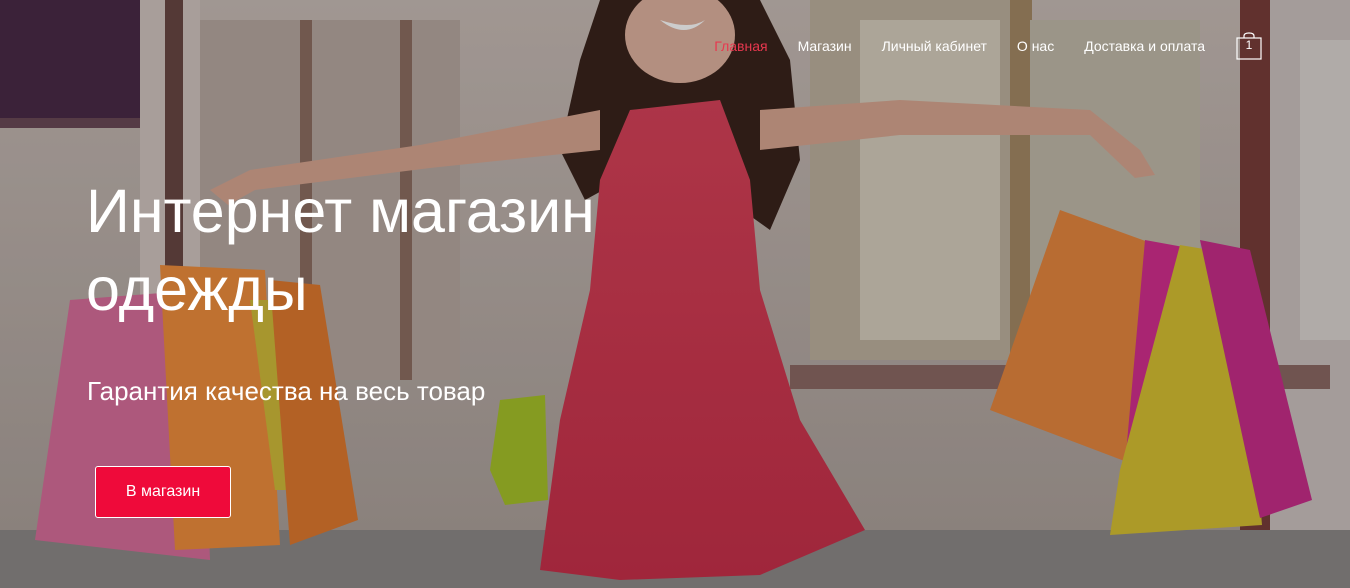 This screenshot has width=1350, height=588. I want to click on nav-item-shop: Магазин, so click(825, 46).